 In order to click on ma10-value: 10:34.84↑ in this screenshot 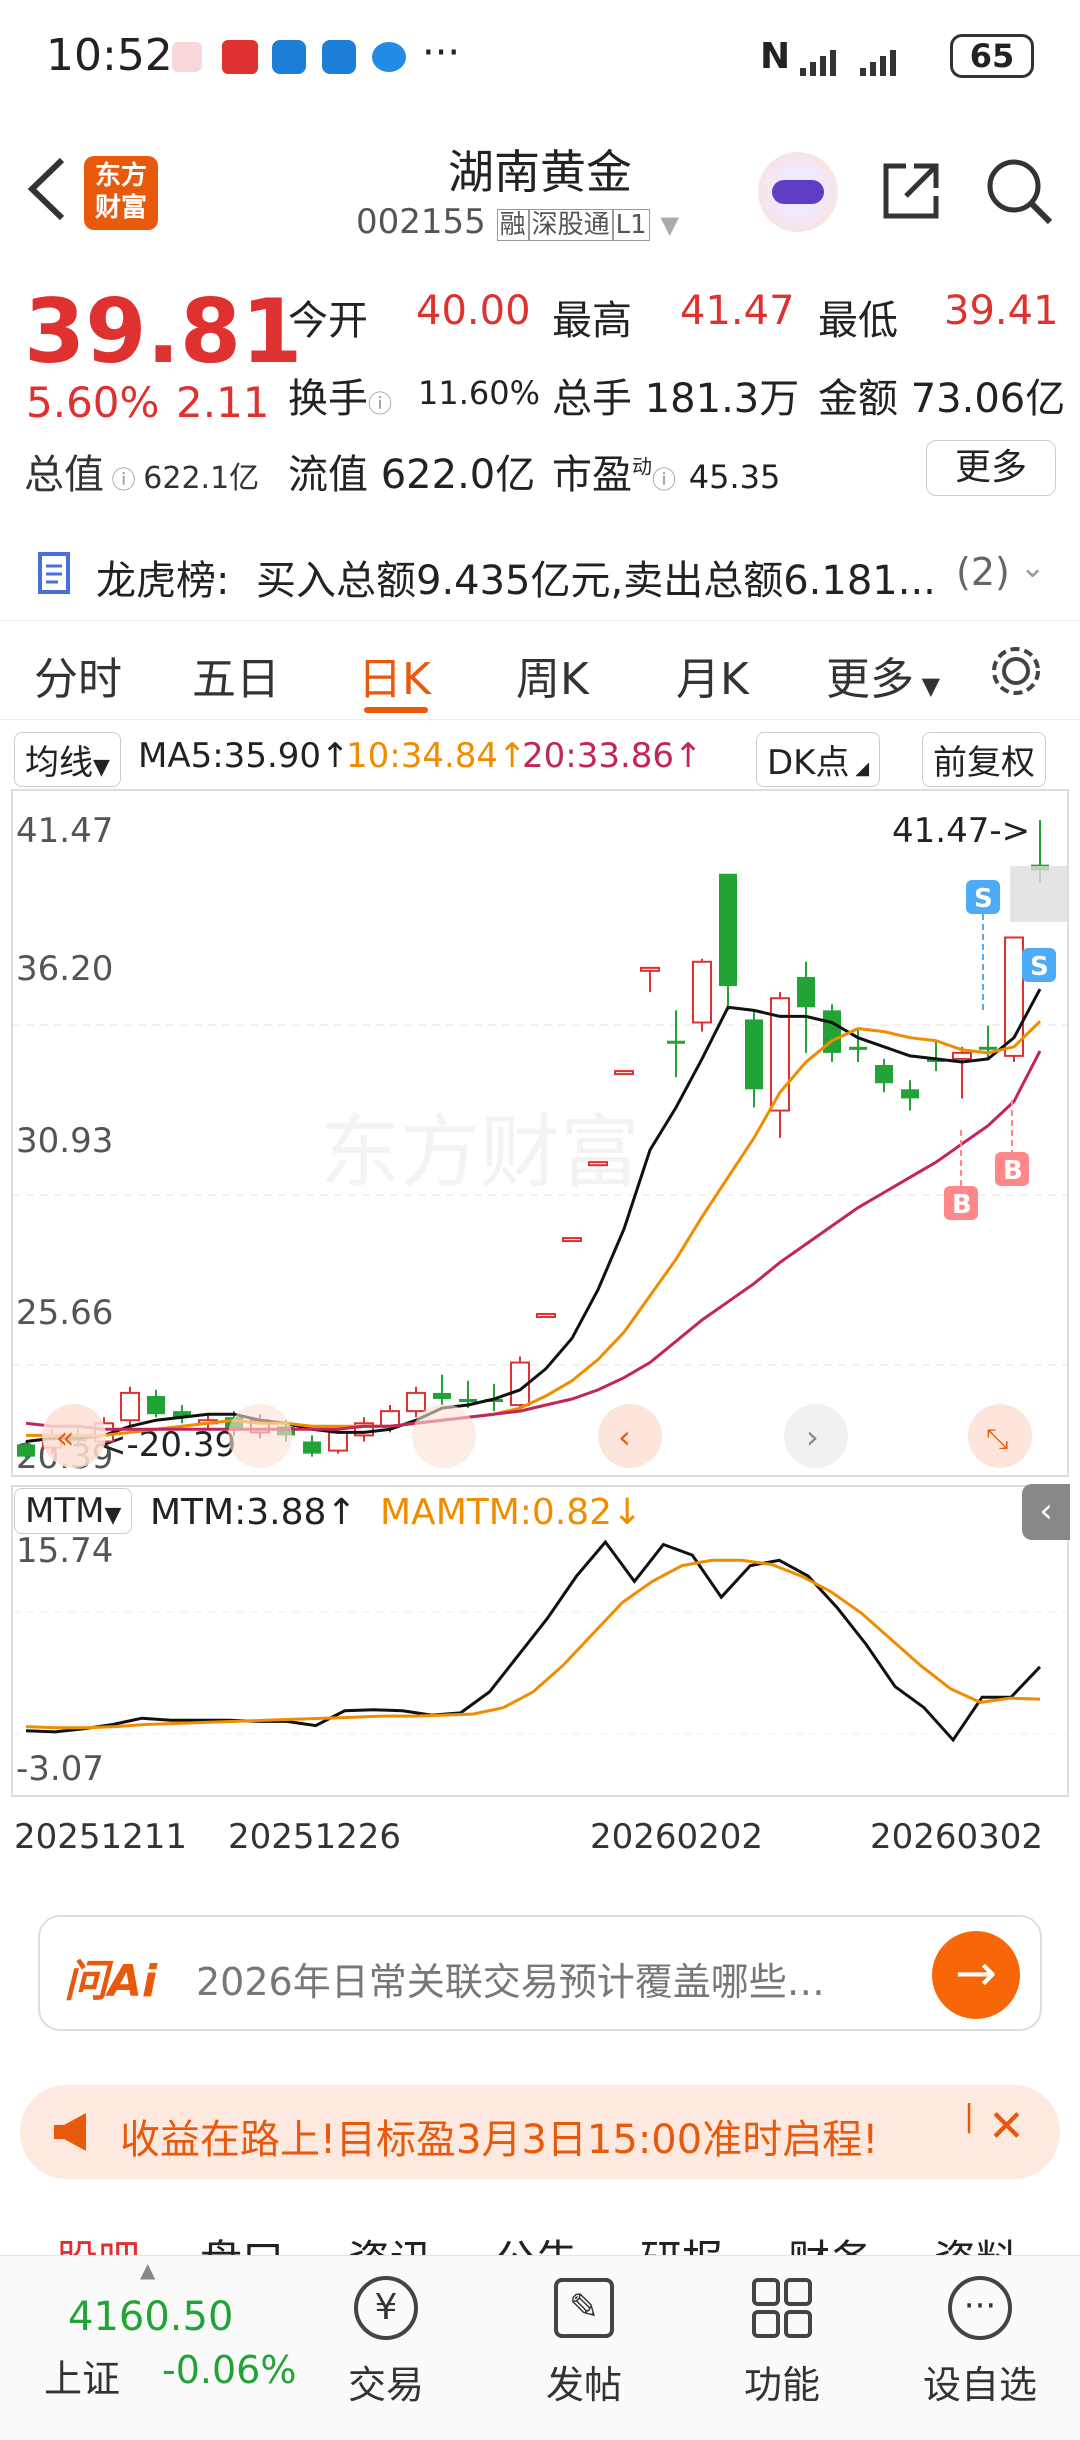, I will do `click(436, 756)`.